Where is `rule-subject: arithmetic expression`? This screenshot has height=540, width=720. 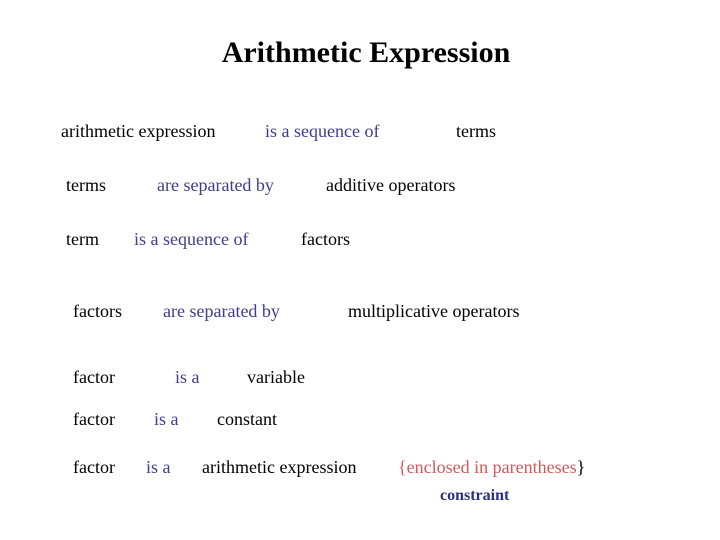
rule-subject: arithmetic expression is located at coordinates (138, 131).